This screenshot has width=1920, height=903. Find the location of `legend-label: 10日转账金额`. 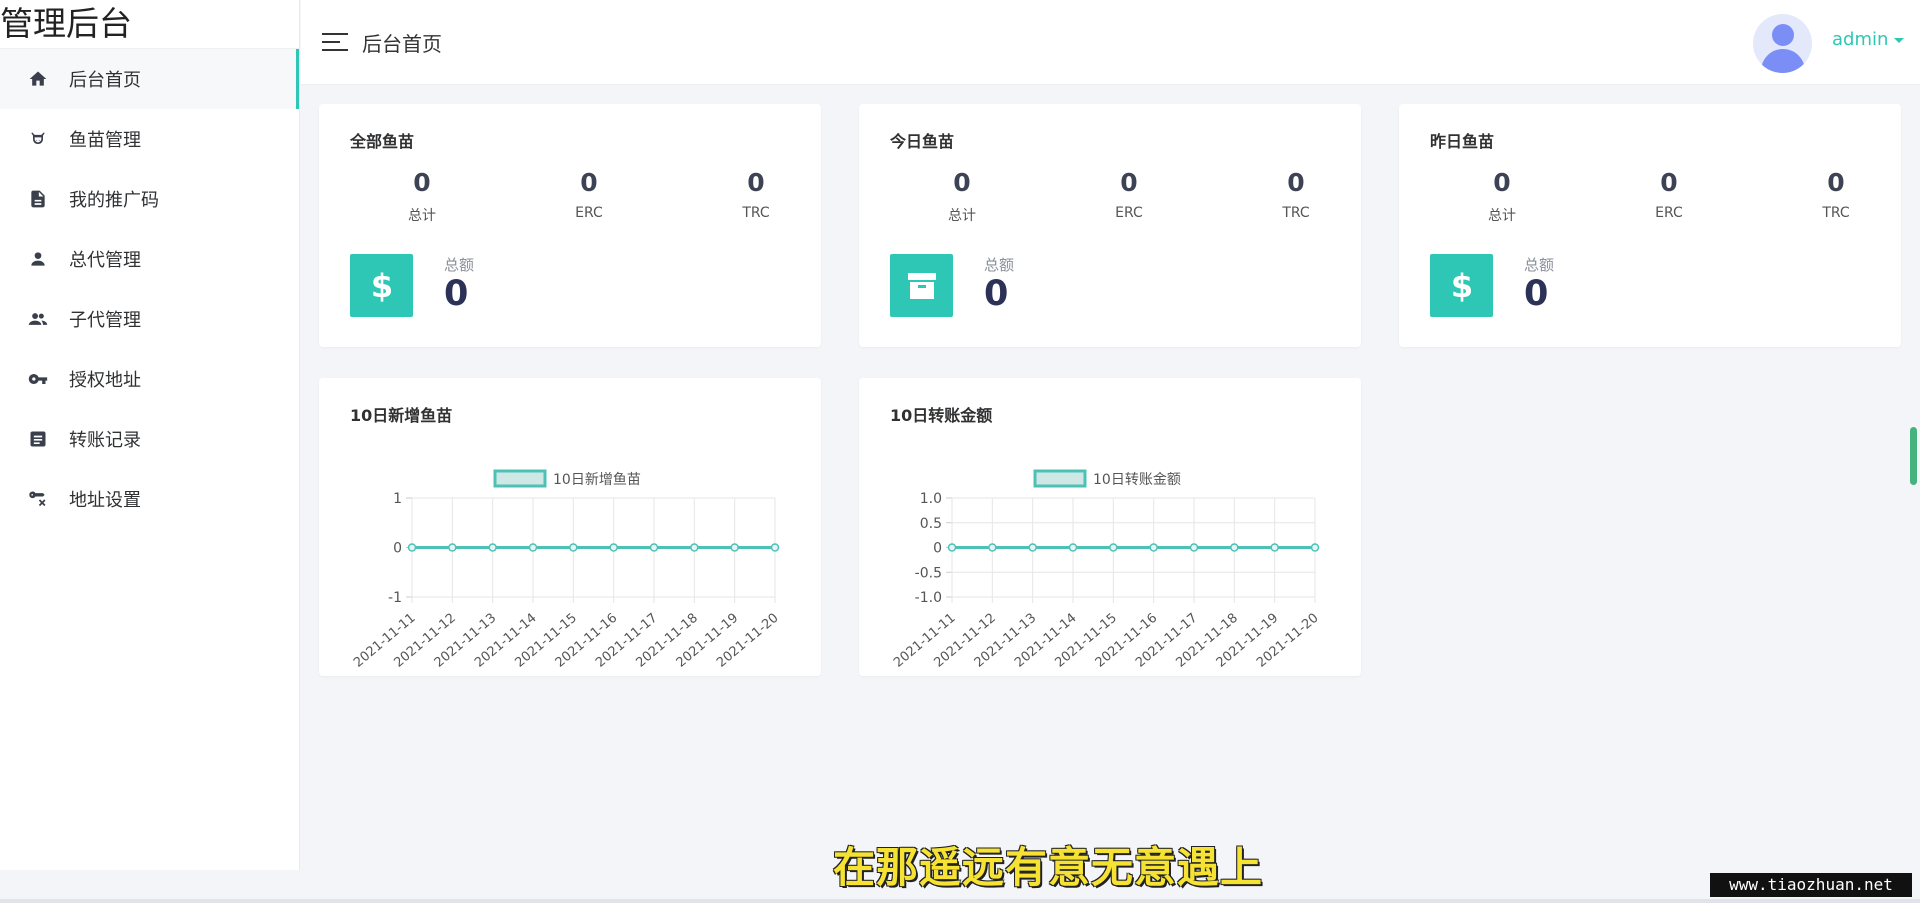

legend-label: 10日转账金额 is located at coordinates (1137, 480).